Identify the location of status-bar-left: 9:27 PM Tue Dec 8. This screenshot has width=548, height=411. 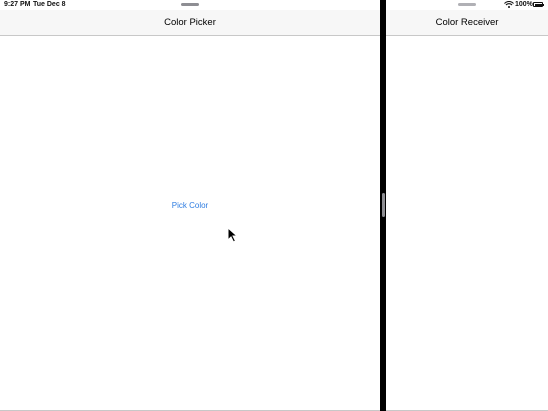
(190, 5).